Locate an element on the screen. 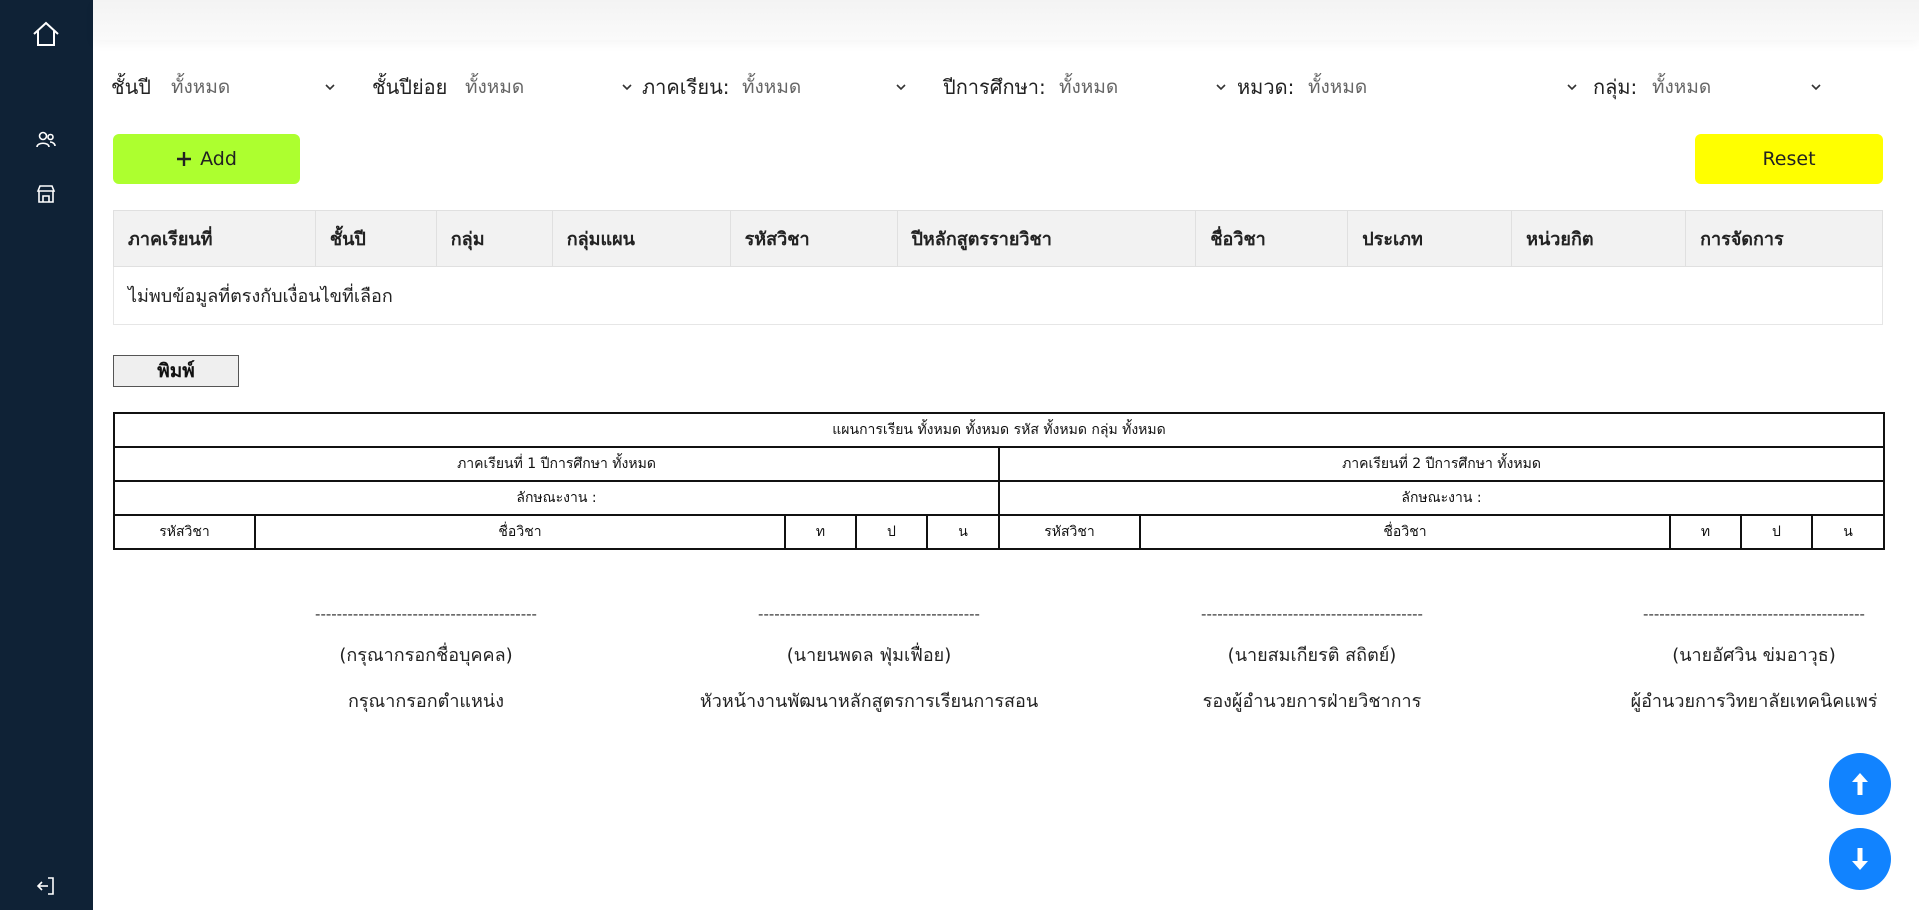 The image size is (1919, 910). top-bar is located at coordinates (1006, 20).